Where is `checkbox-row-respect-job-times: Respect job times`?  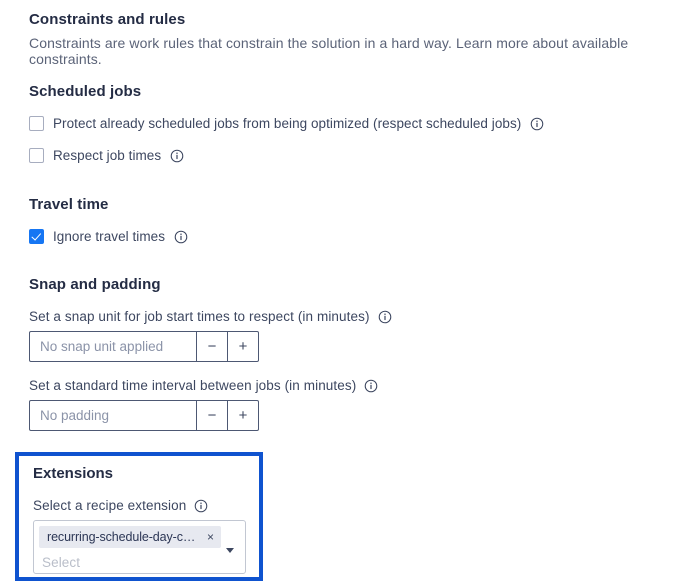 checkbox-row-respect-job-times: Respect job times is located at coordinates (106, 155).